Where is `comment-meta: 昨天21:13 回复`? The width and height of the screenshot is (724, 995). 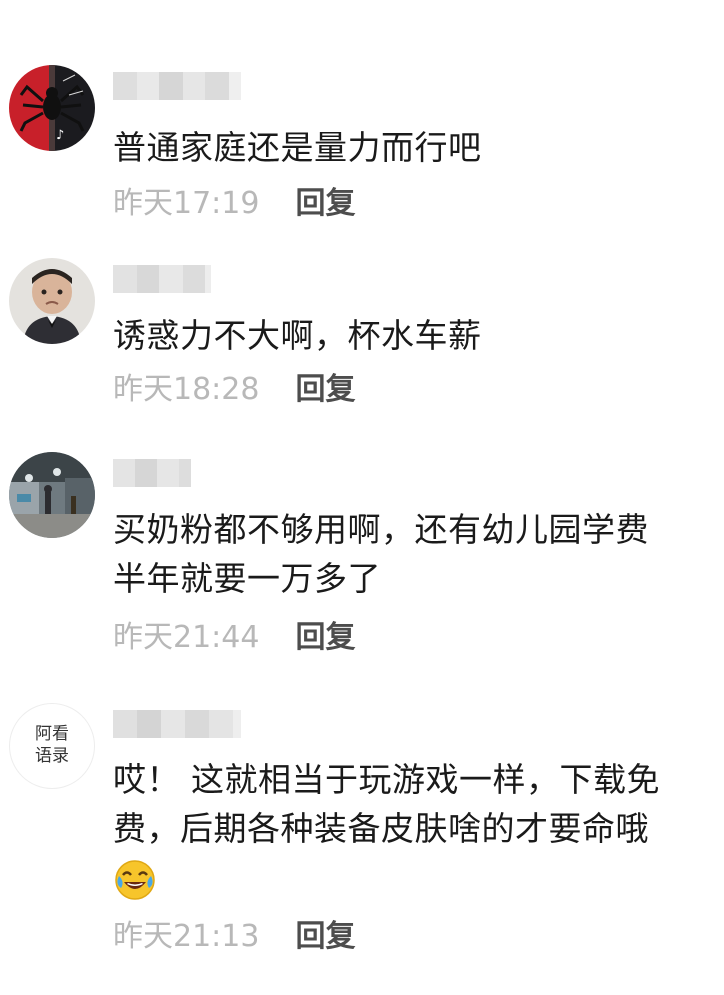 comment-meta: 昨天21:13 回复 is located at coordinates (234, 937).